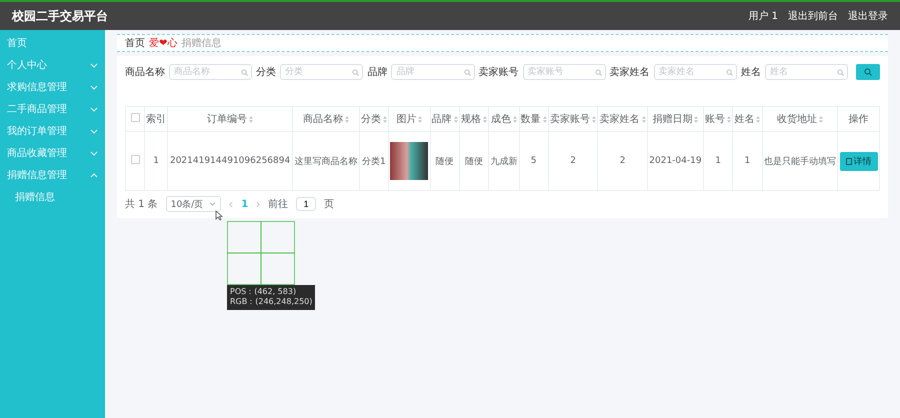  I want to click on page-number: 1, so click(244, 204).